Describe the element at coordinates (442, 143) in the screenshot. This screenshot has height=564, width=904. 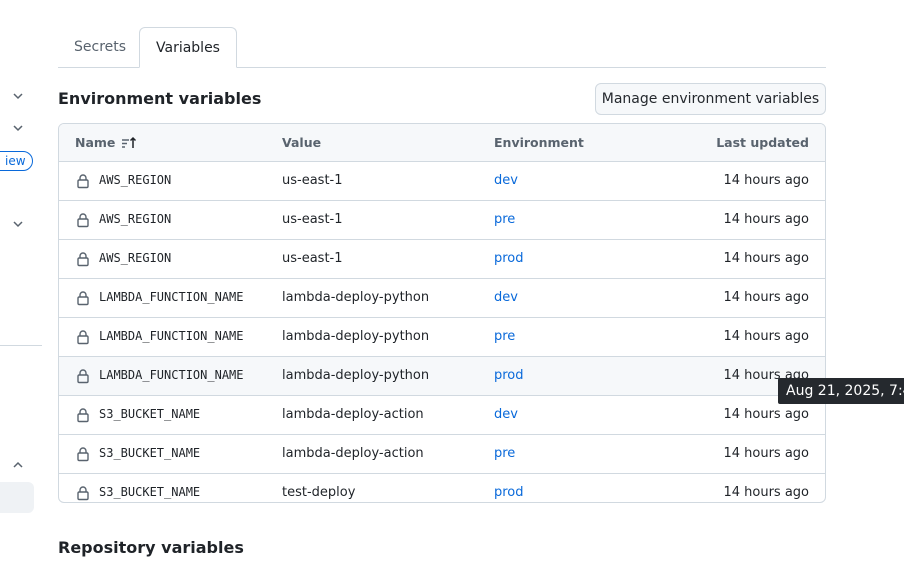
I see `table-header: Name Value Environment Last updated` at that location.